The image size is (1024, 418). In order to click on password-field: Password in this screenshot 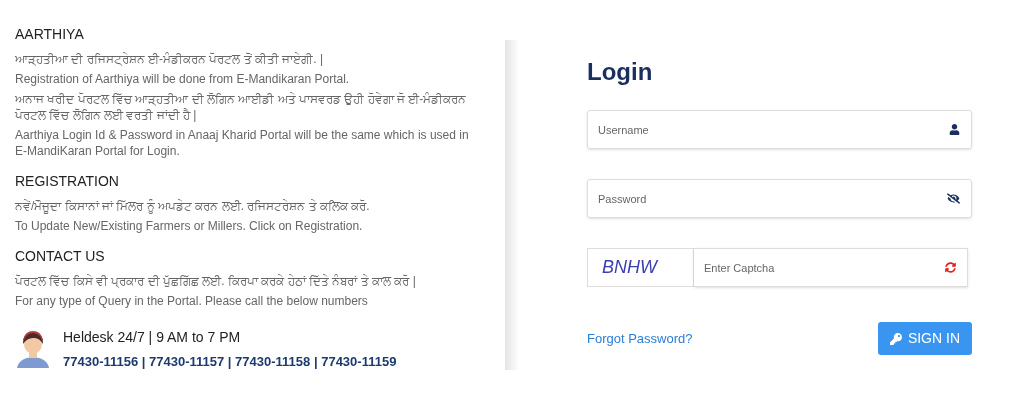, I will do `click(779, 198)`.